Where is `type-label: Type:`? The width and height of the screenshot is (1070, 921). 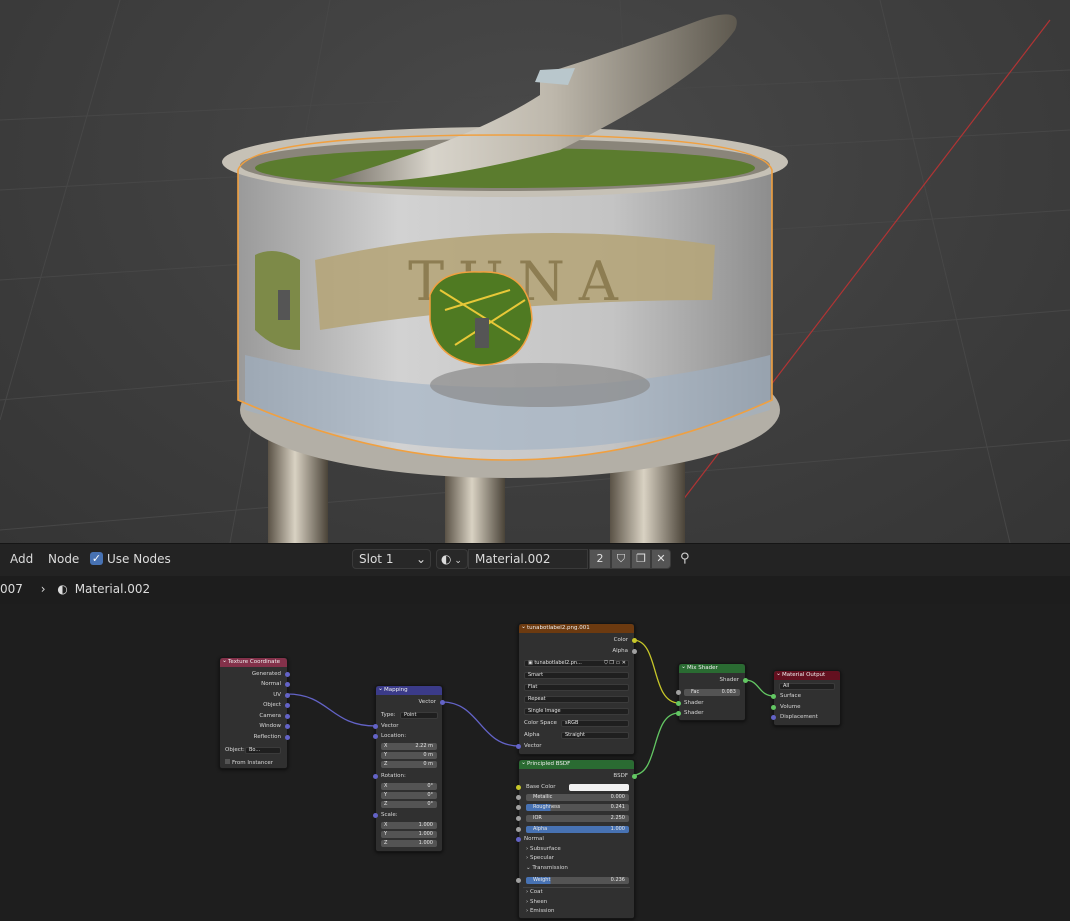 type-label: Type: is located at coordinates (388, 715).